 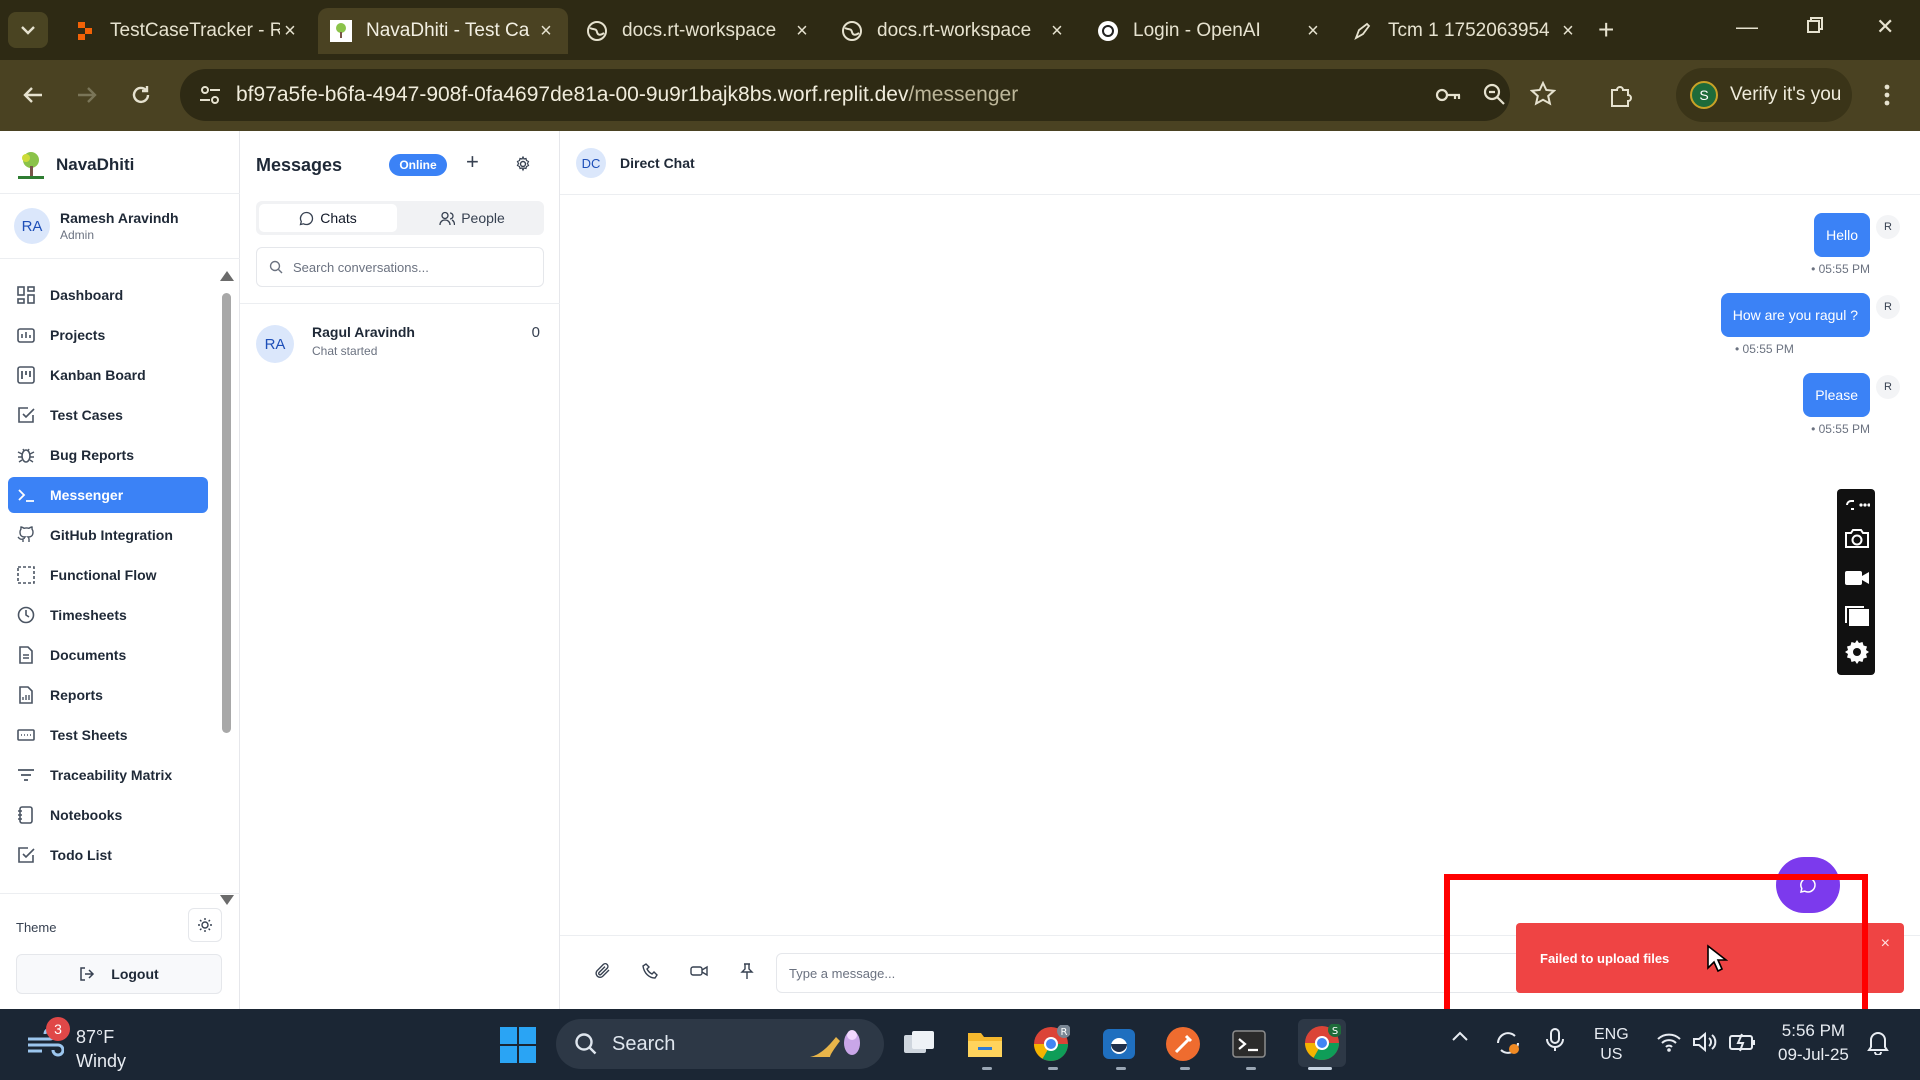 What do you see at coordinates (1460, 1039) in the screenshot?
I see `tray-overflow-button` at bounding box center [1460, 1039].